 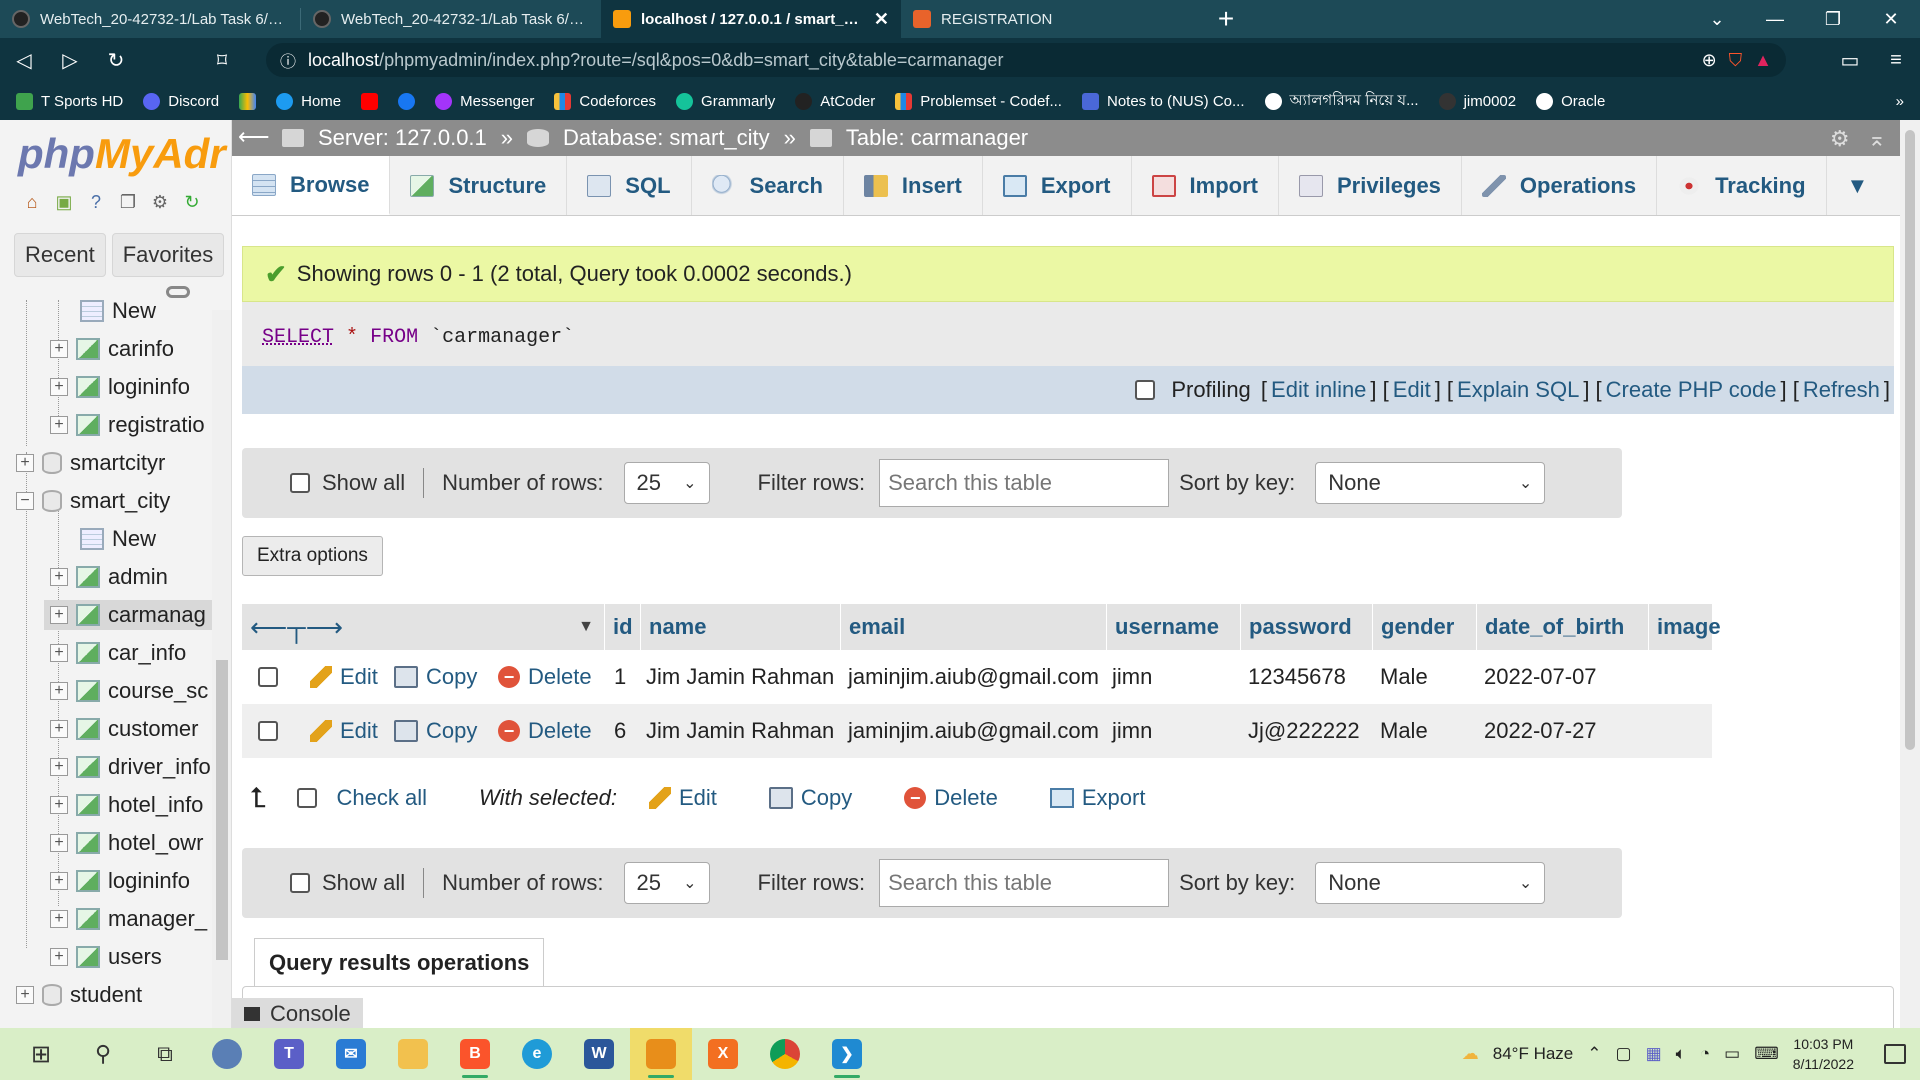 I want to click on show-all-checkbox, so click(x=300, y=483).